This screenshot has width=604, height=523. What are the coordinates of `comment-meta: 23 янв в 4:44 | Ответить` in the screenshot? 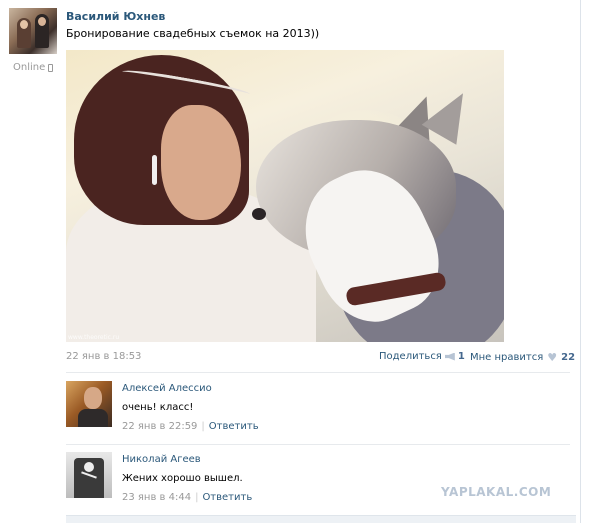 It's located at (187, 497).